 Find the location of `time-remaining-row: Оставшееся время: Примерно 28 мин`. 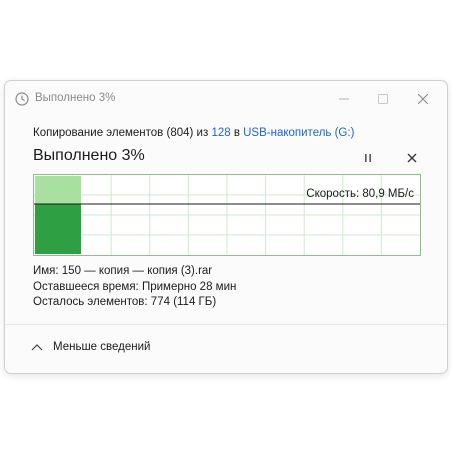

time-remaining-row: Оставшееся время: Примерно 28 мин is located at coordinates (135, 286).